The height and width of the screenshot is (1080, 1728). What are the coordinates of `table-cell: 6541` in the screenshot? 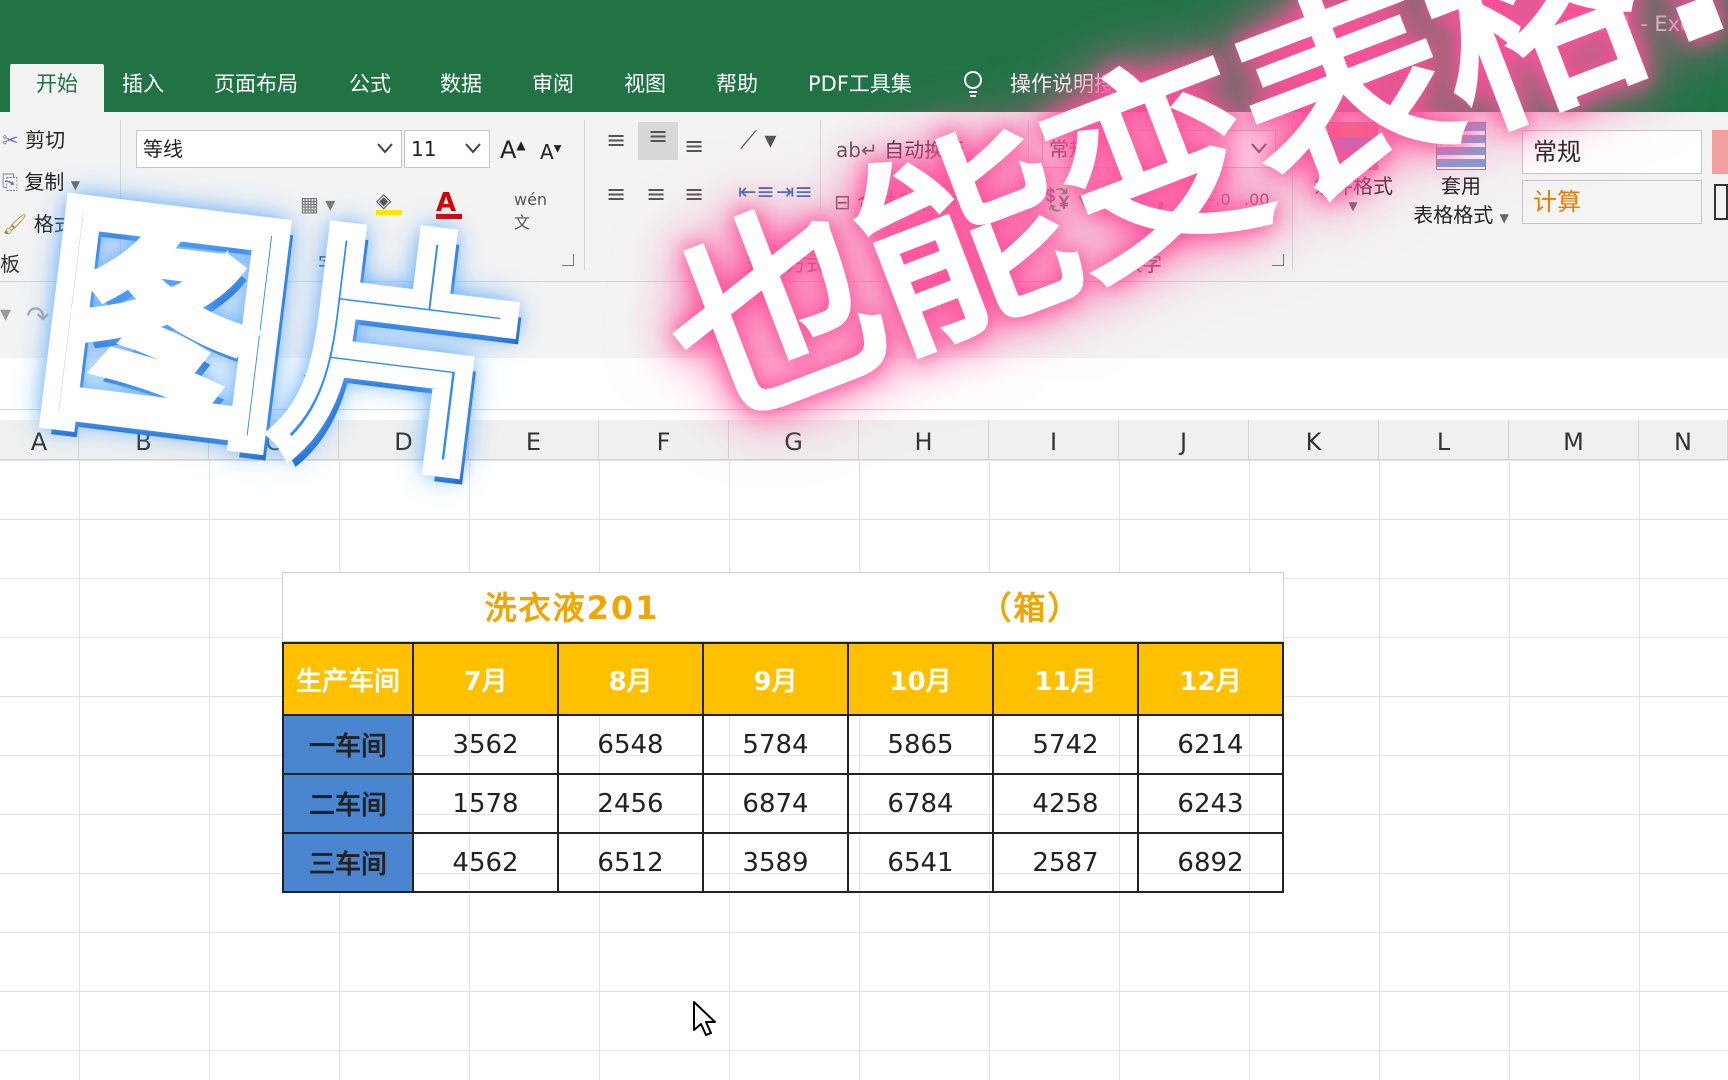 It's located at (920, 862).